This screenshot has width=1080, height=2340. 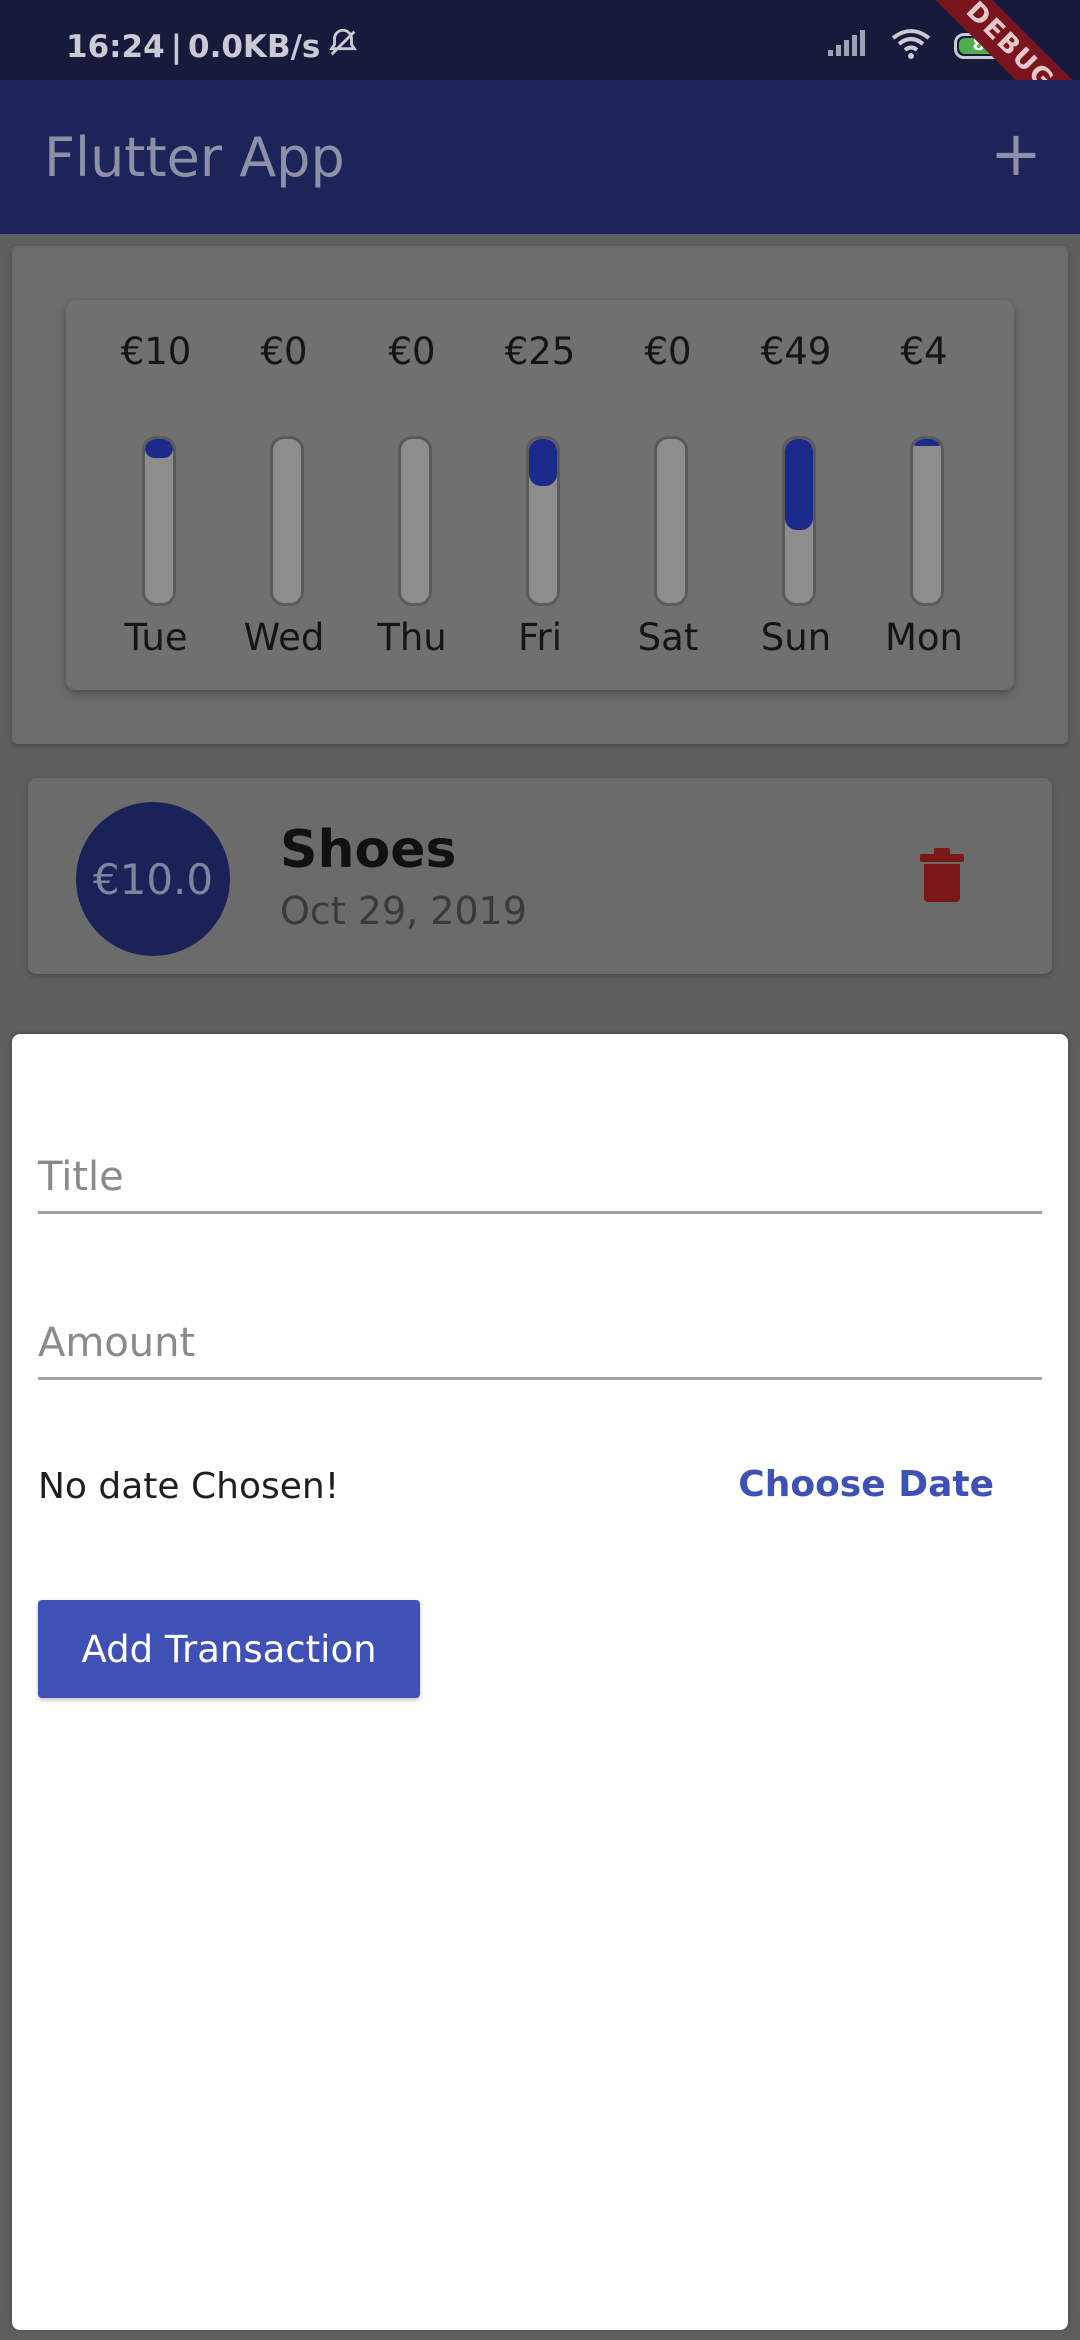 I want to click on transaction-date: Oct 29, 2019, so click(x=403, y=911).